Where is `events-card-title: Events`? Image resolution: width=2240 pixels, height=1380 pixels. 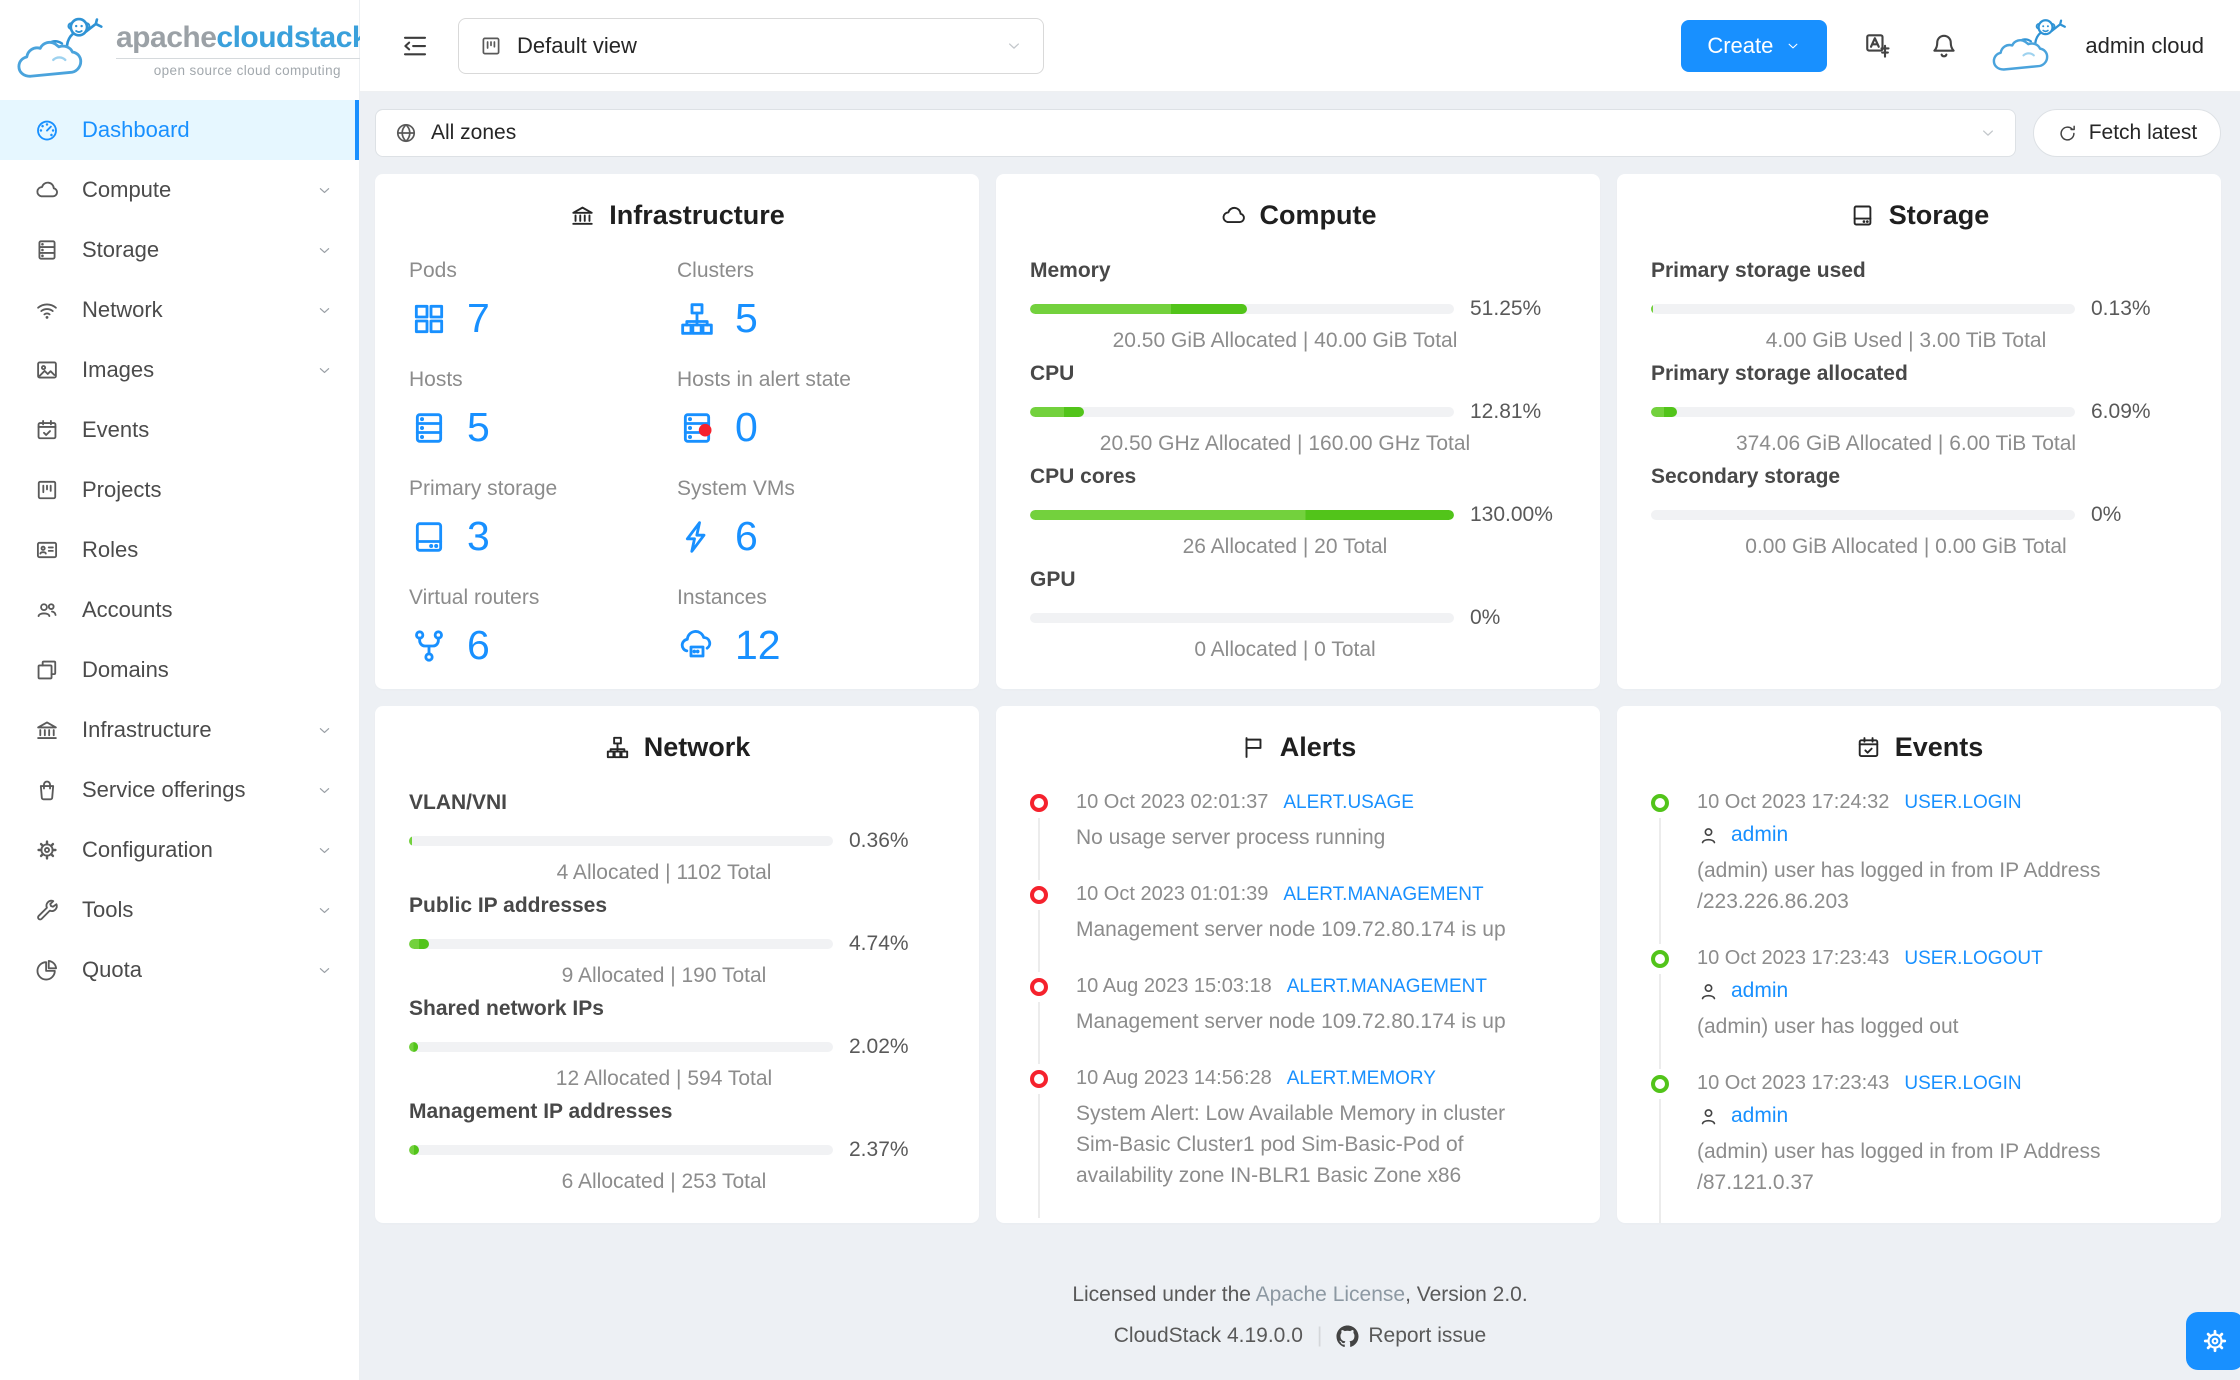
events-card-title: Events is located at coordinates (1919, 747).